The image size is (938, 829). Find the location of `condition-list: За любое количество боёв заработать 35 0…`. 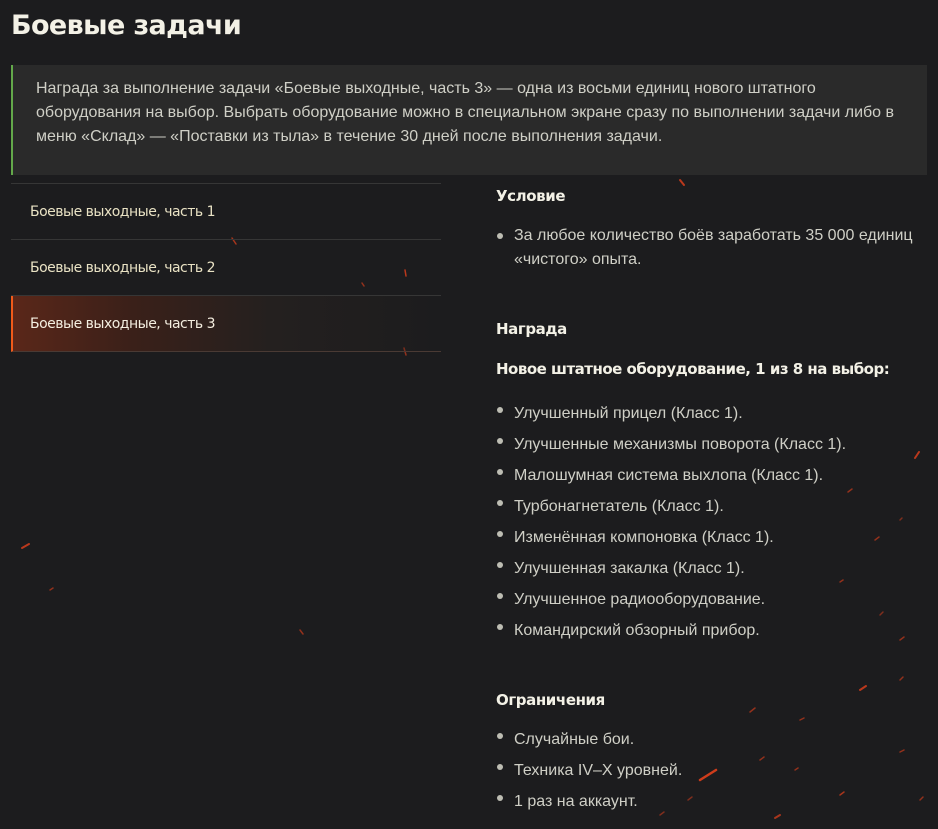

condition-list: За любое количество боёв заработать 35 0… is located at coordinates (711, 248).